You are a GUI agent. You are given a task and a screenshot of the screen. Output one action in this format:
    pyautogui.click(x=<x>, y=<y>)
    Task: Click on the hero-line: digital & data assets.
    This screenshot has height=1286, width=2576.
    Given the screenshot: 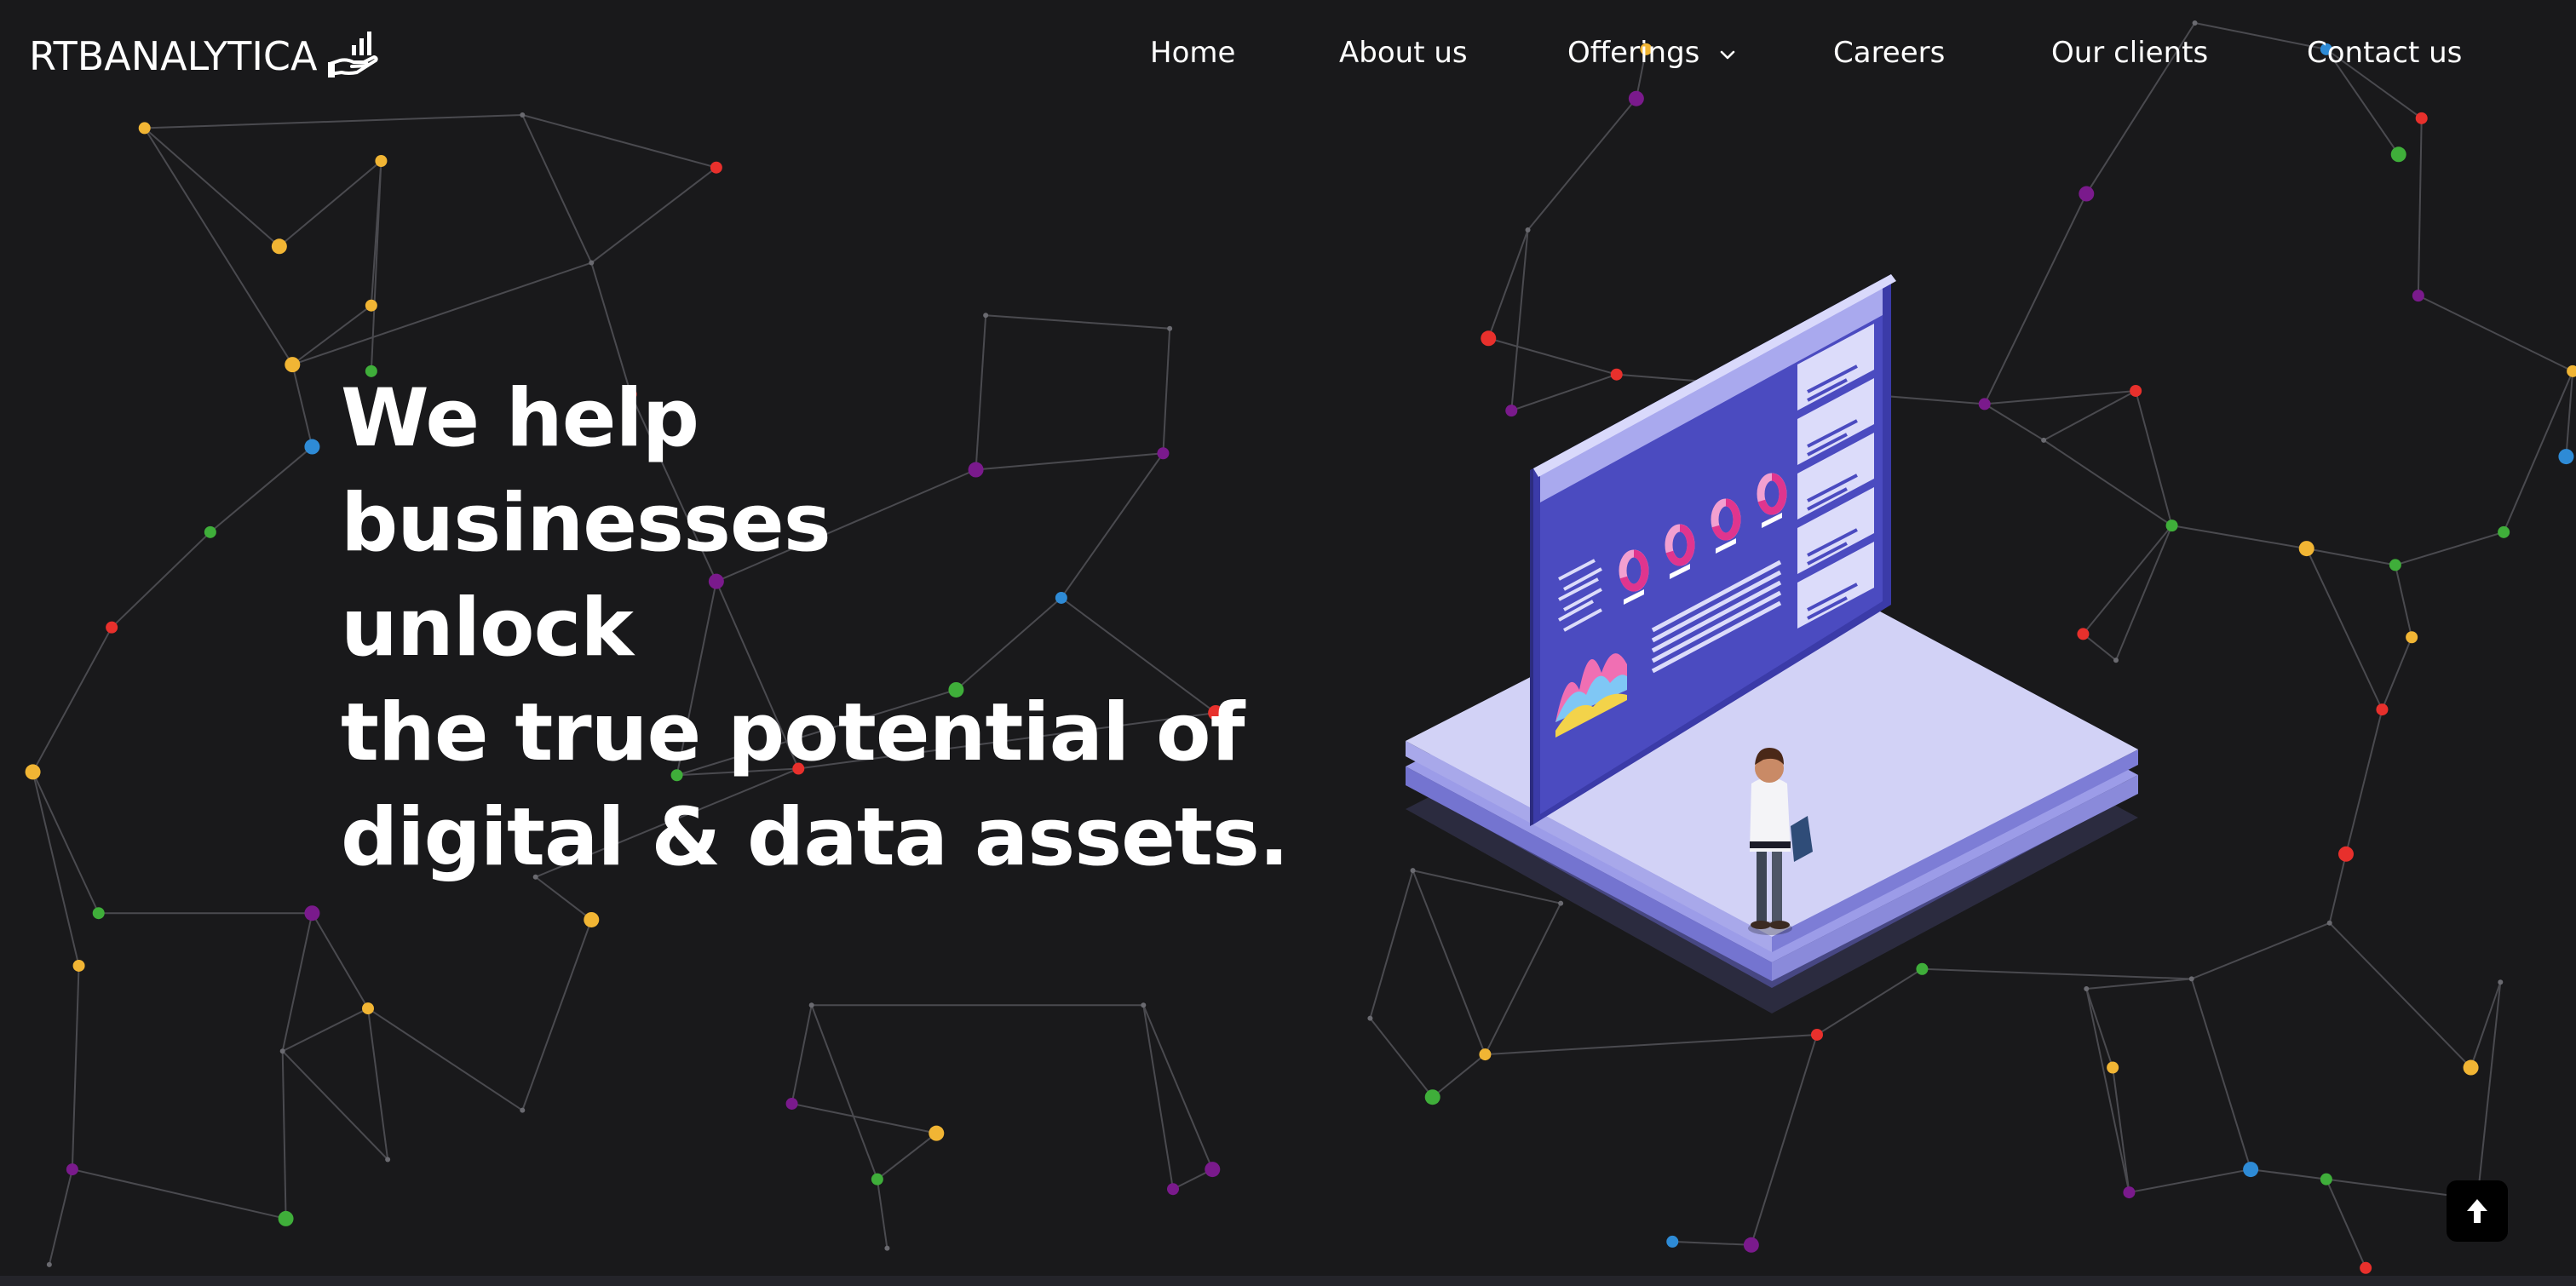 What is the action you would take?
    pyautogui.click(x=816, y=837)
    